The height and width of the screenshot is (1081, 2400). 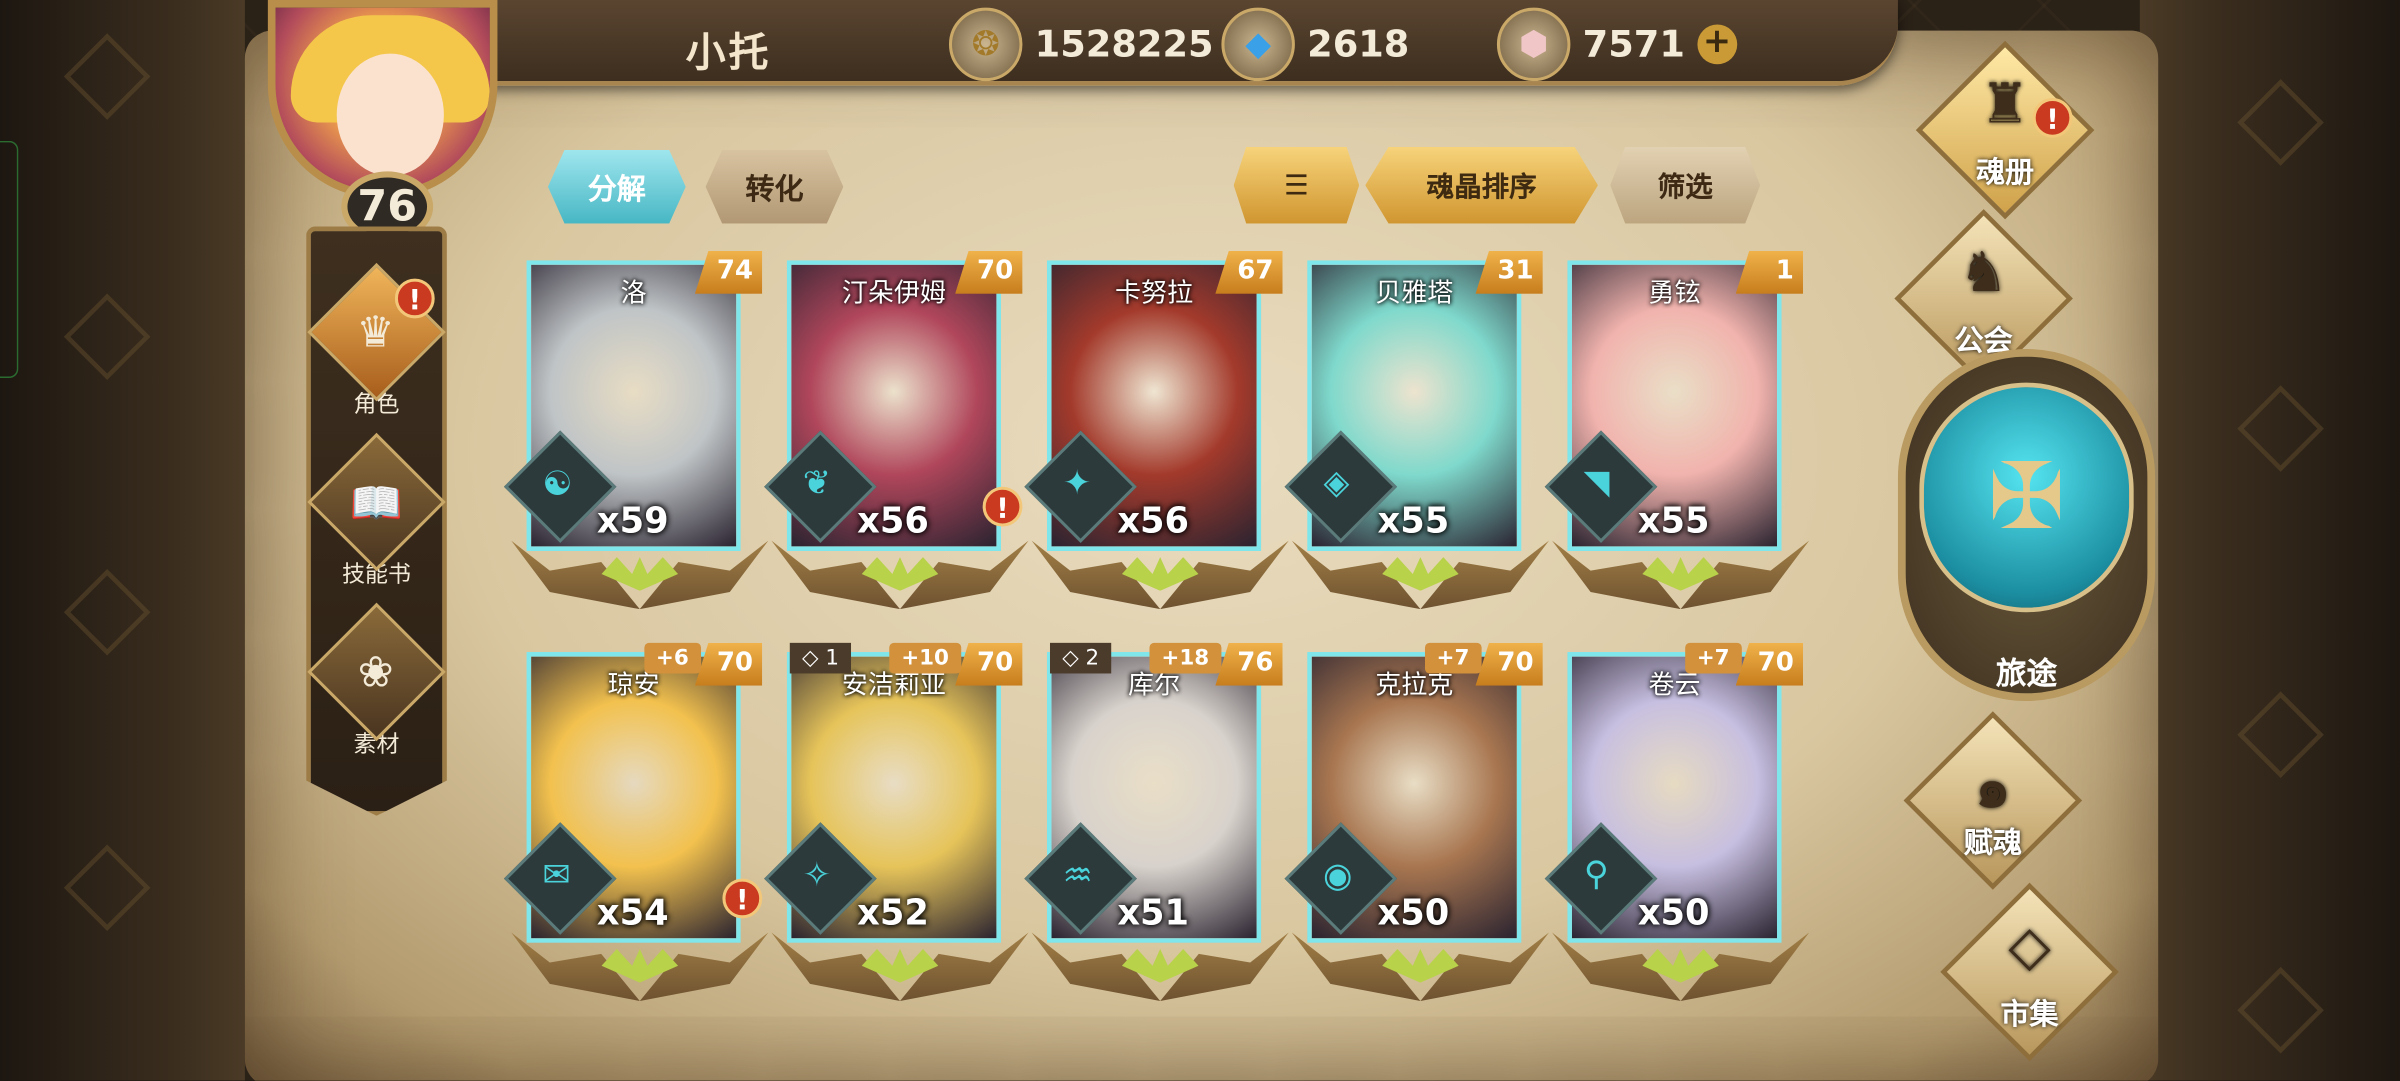 I want to click on player-avatar: 76, so click(x=379, y=122).